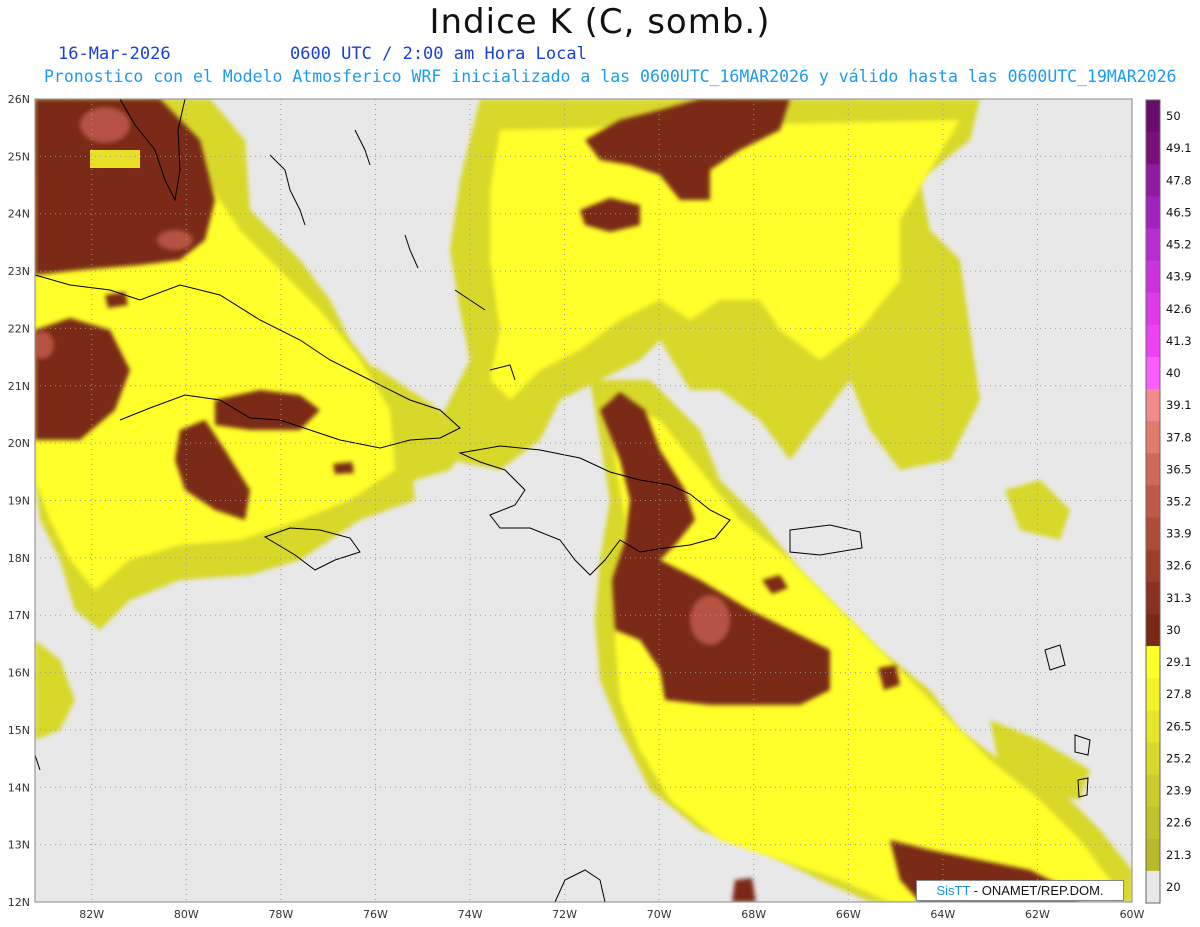  I want to click on colorbar-label: 35.2, so click(1179, 502).